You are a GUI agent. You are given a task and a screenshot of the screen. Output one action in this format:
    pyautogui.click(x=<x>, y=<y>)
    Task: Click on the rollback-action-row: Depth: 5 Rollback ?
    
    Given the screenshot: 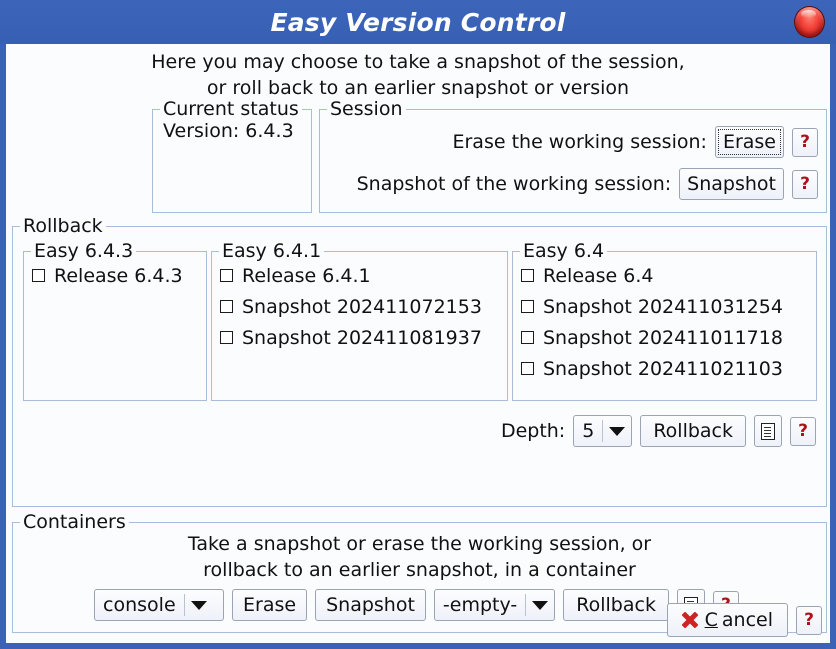 What is the action you would take?
    pyautogui.click(x=658, y=431)
    